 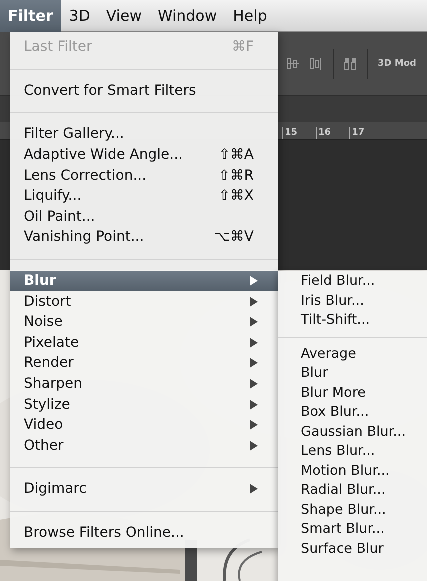 What do you see at coordinates (236, 196) in the screenshot?
I see `shortcut-label: ⇧⌘X` at bounding box center [236, 196].